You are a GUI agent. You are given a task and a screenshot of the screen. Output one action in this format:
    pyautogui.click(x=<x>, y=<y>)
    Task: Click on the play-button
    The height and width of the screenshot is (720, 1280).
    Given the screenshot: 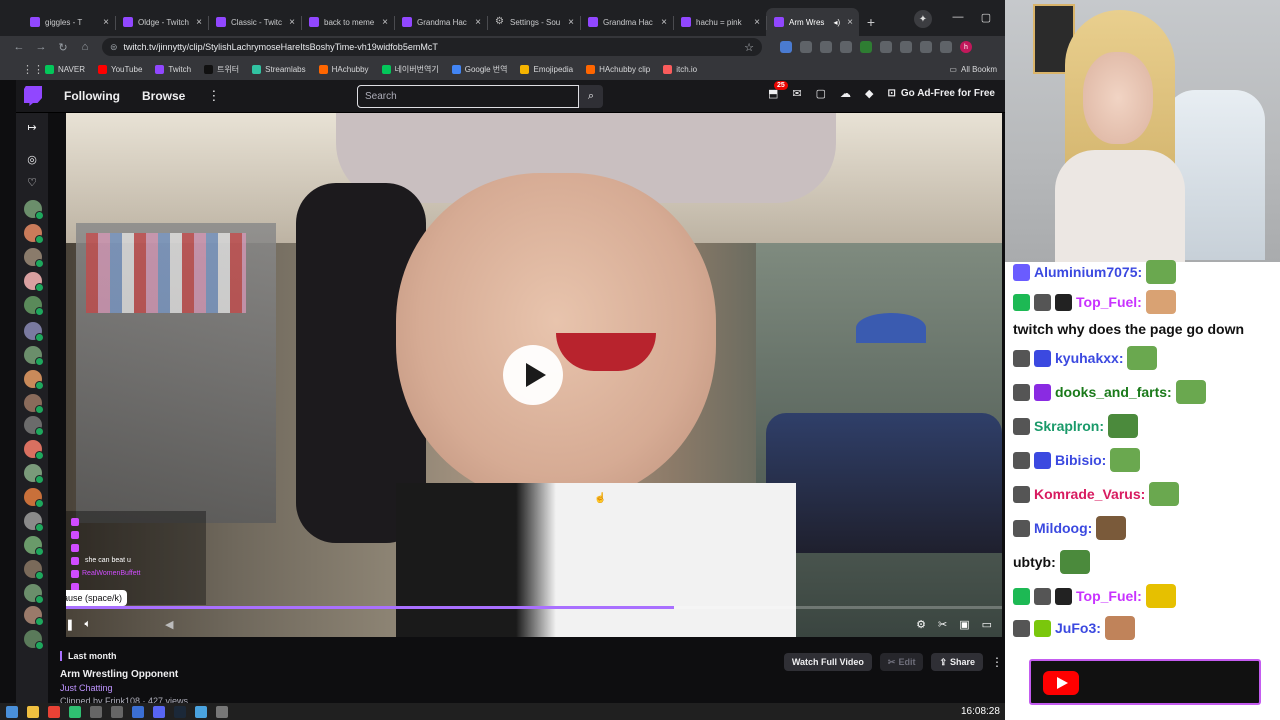 What is the action you would take?
    pyautogui.click(x=533, y=375)
    